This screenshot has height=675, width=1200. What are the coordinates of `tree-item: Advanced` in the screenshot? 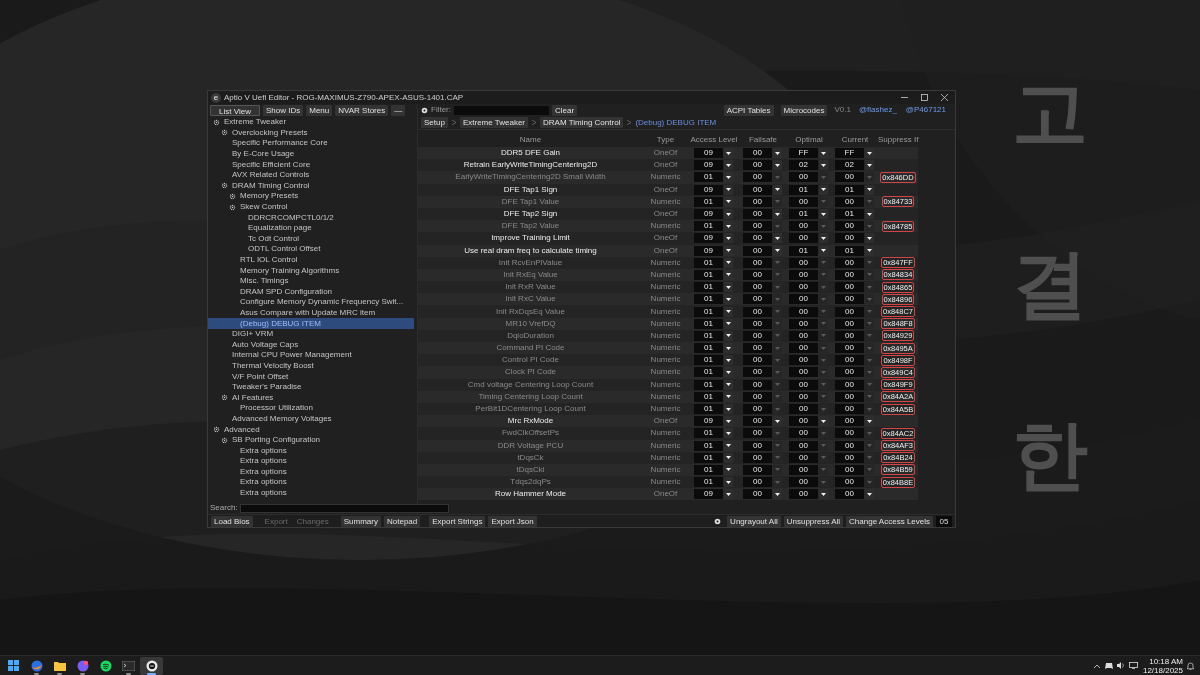 It's located at (311, 429).